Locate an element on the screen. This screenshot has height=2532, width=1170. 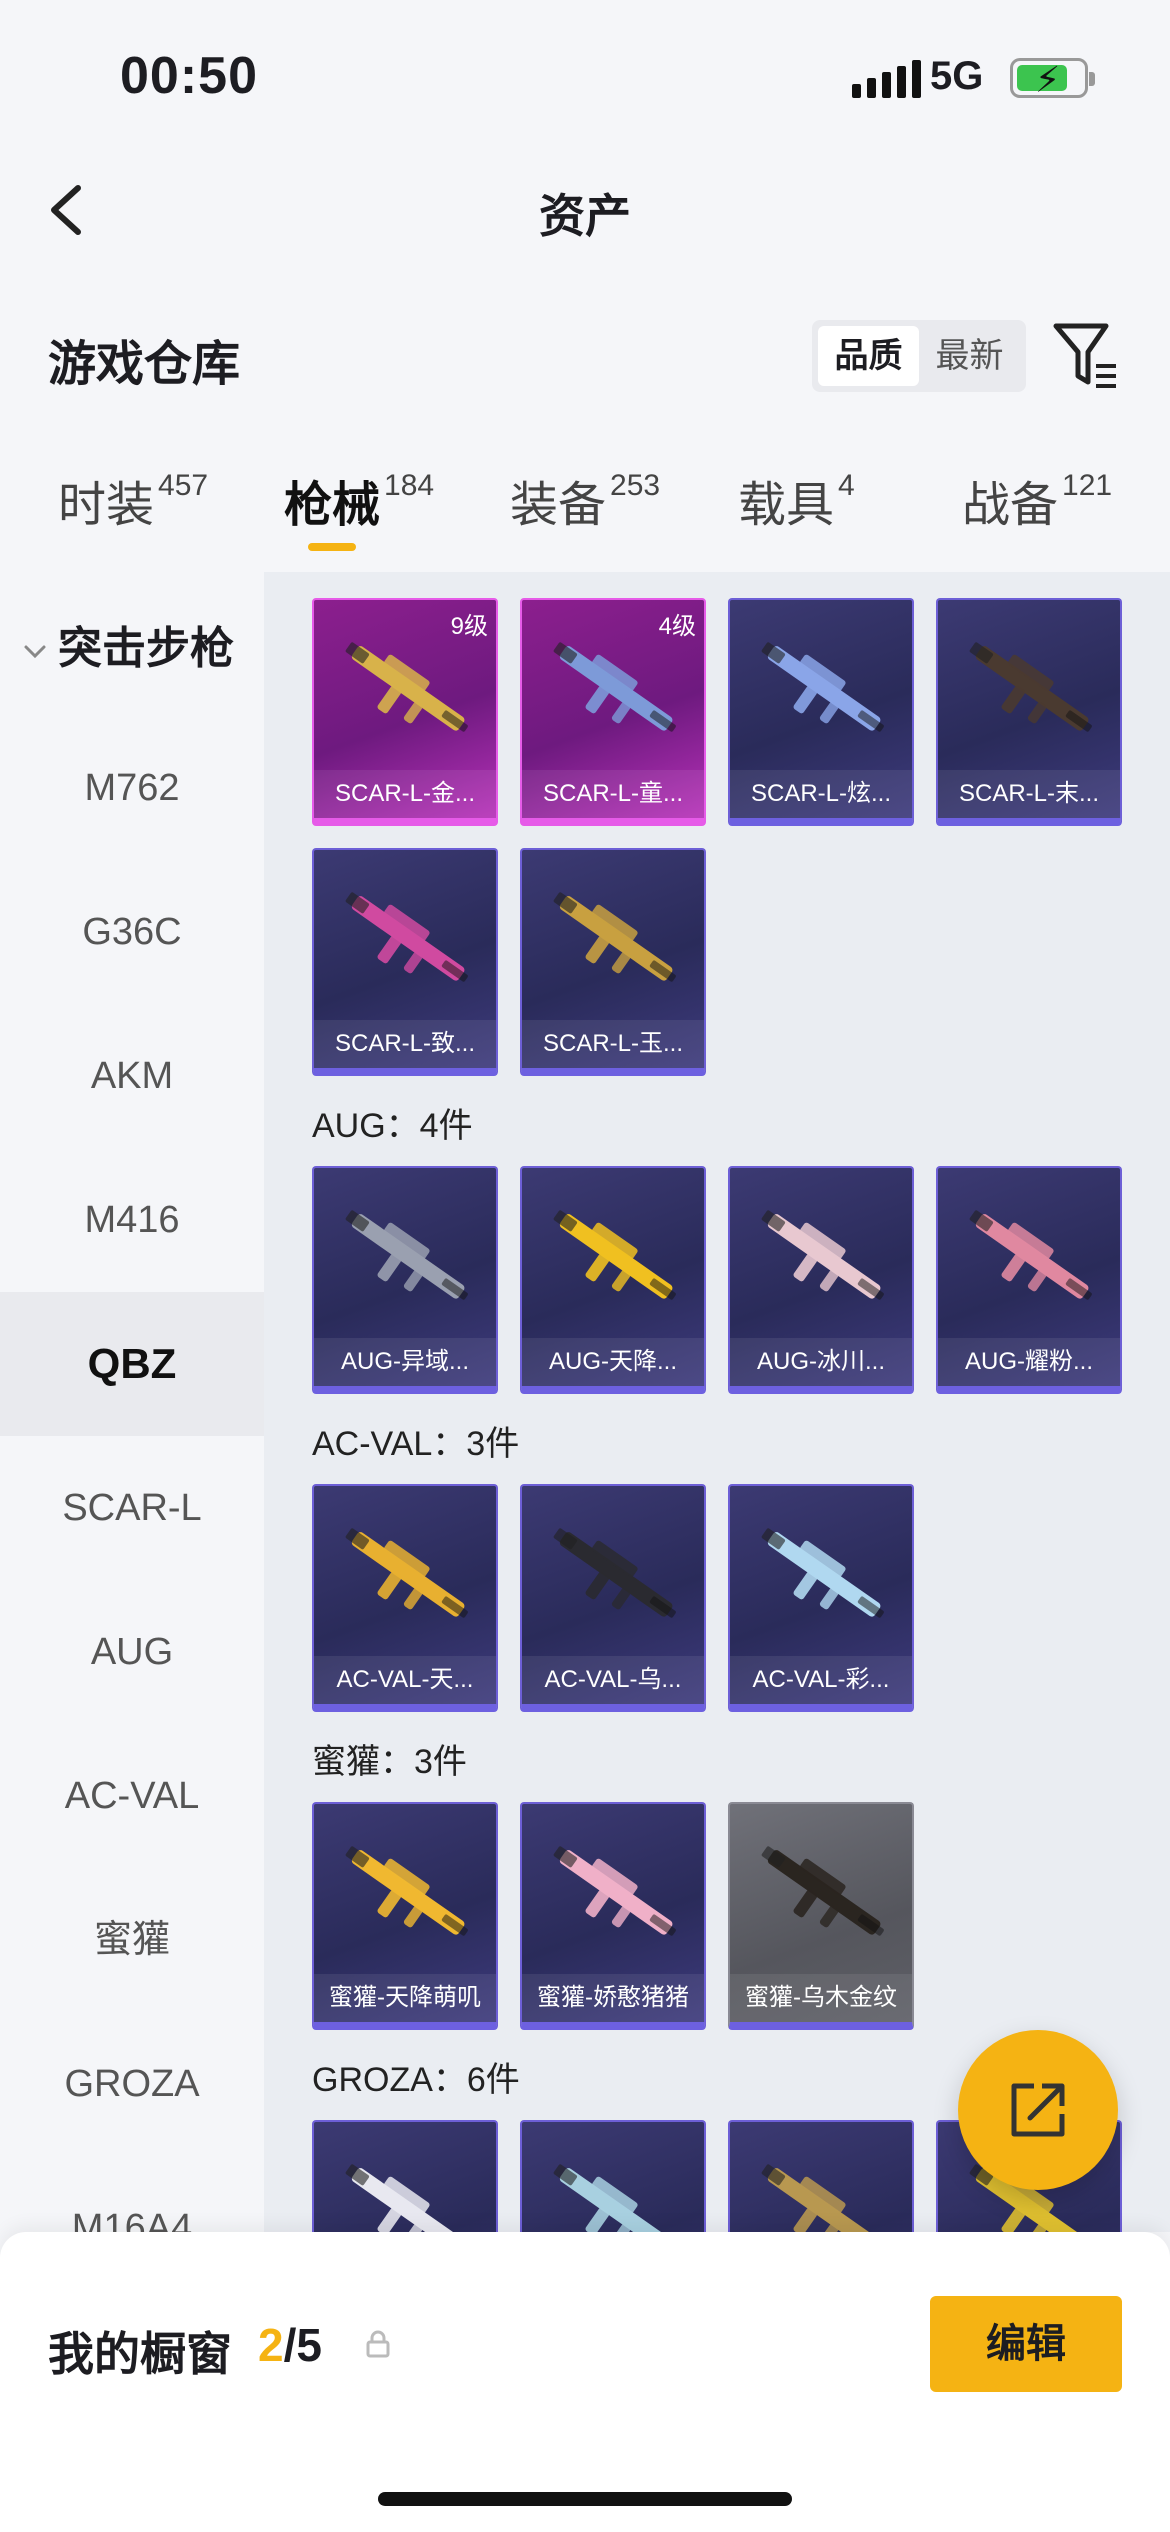
chevron-down-icon is located at coordinates (35, 652).